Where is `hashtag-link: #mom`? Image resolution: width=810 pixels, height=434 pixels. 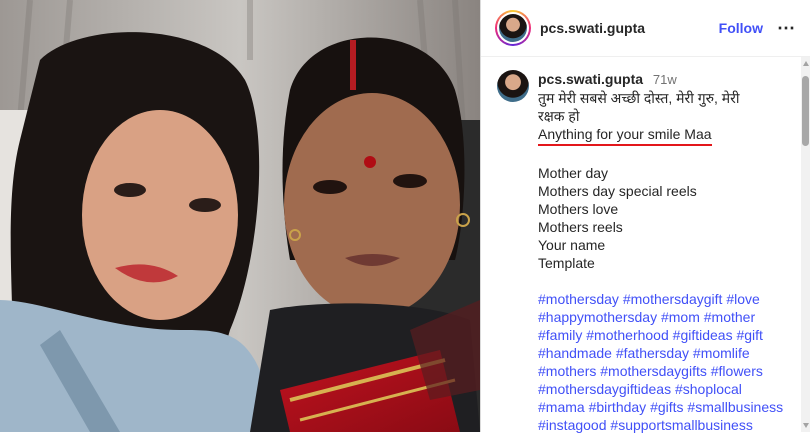 hashtag-link: #mom is located at coordinates (680, 317).